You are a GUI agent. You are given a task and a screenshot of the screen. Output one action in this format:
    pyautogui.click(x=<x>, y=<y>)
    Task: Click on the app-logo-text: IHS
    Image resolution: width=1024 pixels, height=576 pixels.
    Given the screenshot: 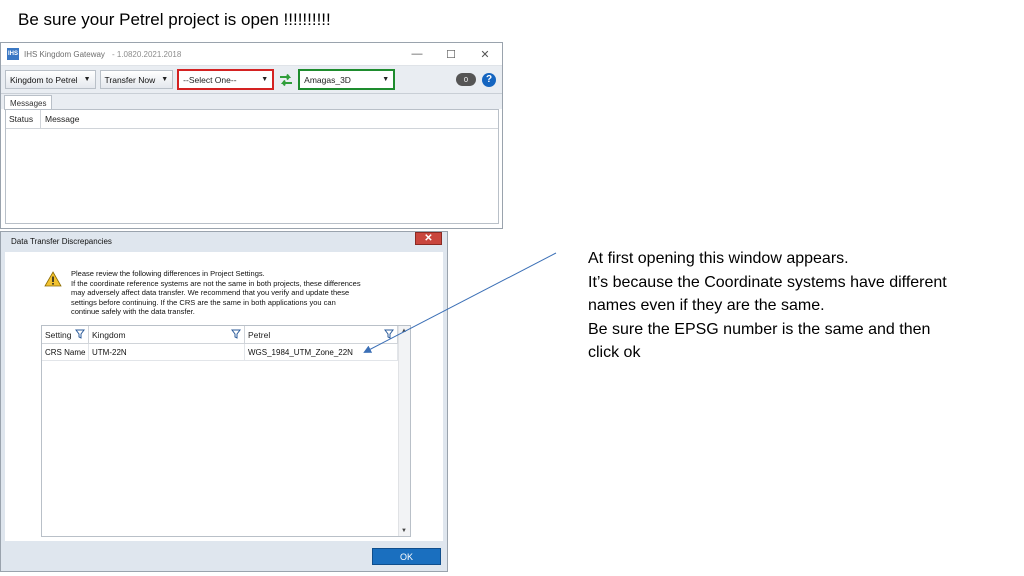 What is the action you would take?
    pyautogui.click(x=12, y=54)
    